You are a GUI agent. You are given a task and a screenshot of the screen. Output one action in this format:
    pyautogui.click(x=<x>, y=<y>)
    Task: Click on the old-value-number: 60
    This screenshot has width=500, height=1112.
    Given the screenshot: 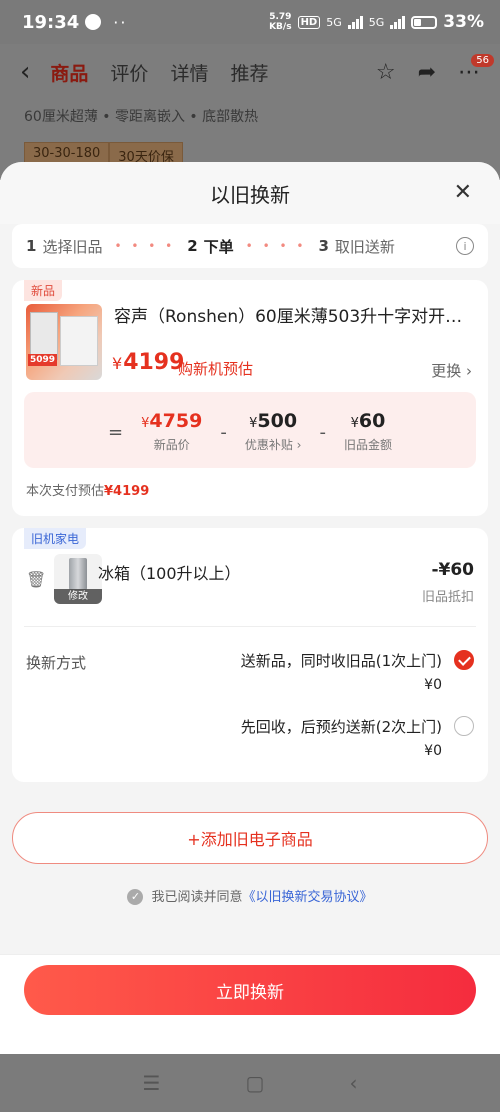 What is the action you would take?
    pyautogui.click(x=372, y=421)
    